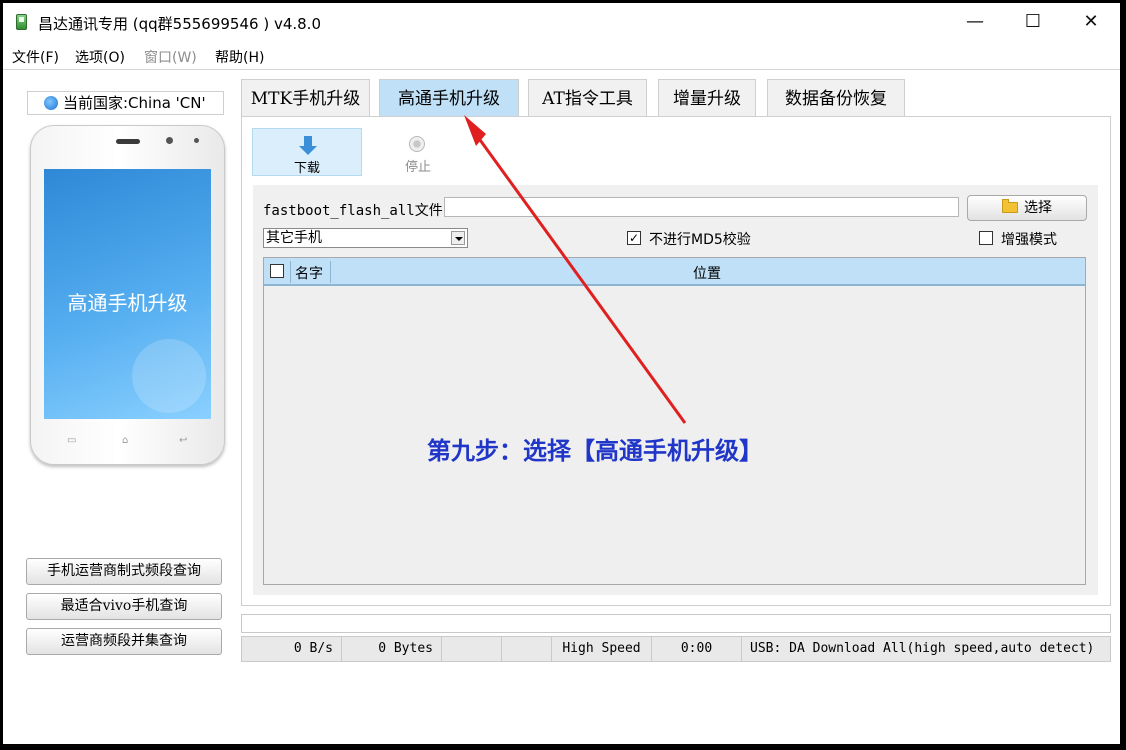 This screenshot has height=750, width=1126. I want to click on arrow-shaft, so click(580, 278).